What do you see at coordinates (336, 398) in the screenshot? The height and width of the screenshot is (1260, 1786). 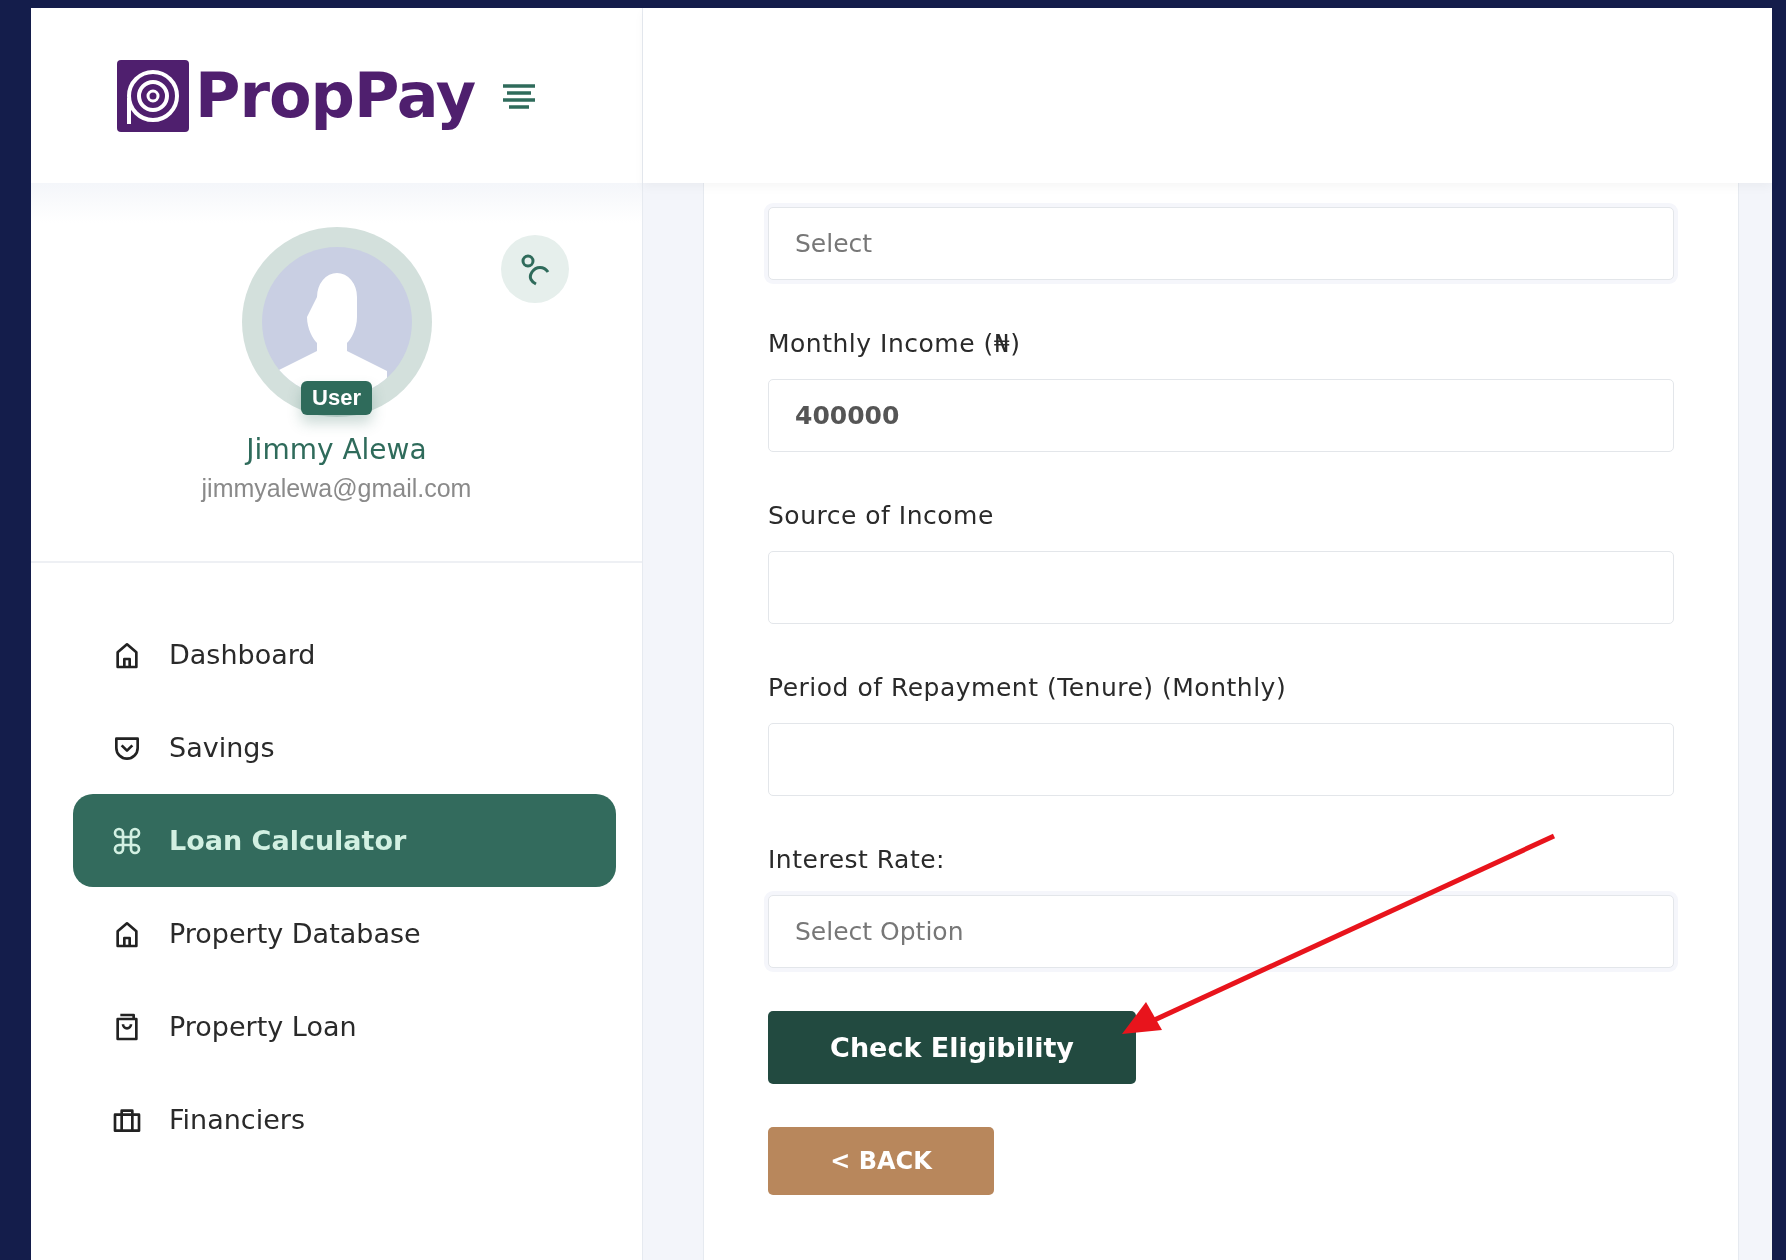 I see `role-badge: User` at bounding box center [336, 398].